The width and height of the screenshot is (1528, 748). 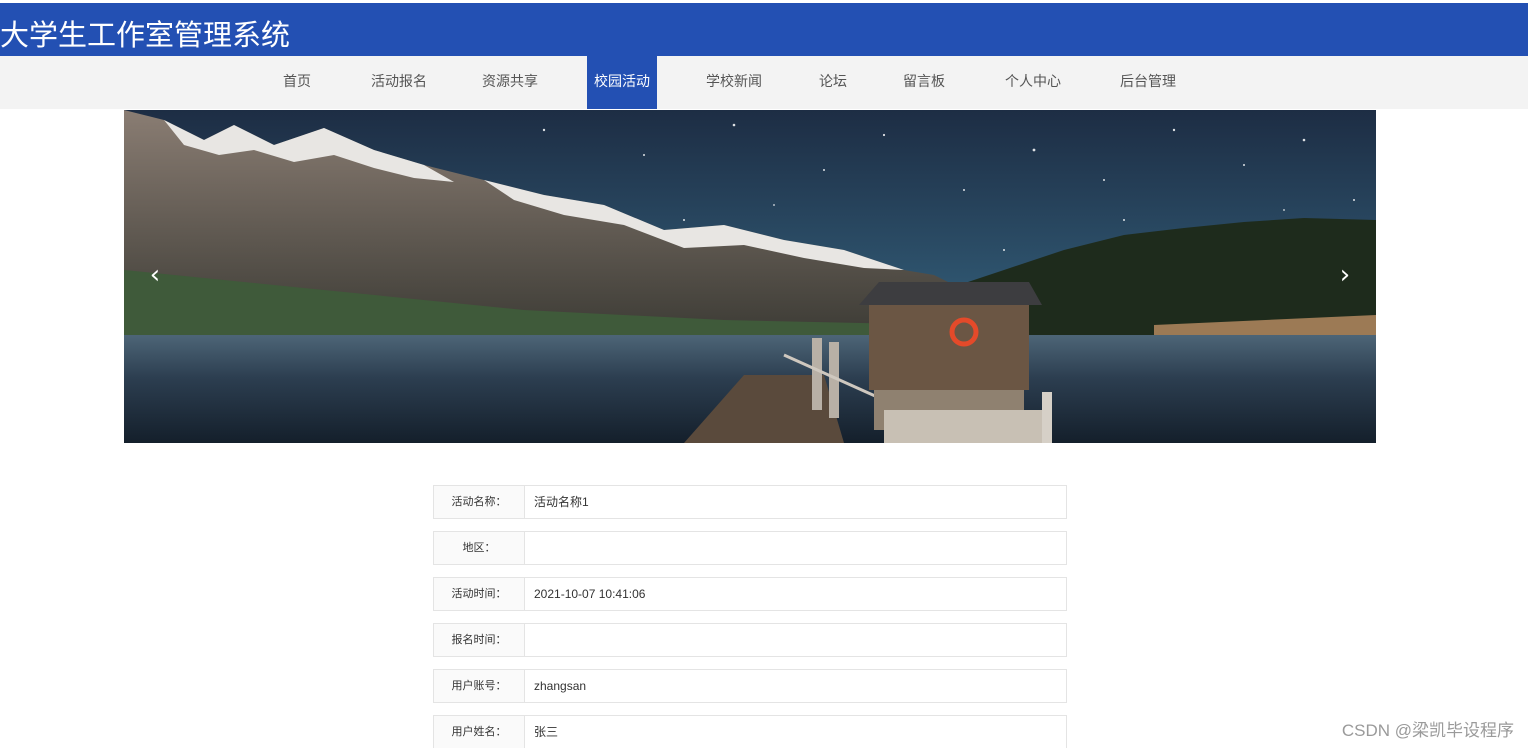 What do you see at coordinates (479, 732) in the screenshot?
I see `form-label: 用户姓名：` at bounding box center [479, 732].